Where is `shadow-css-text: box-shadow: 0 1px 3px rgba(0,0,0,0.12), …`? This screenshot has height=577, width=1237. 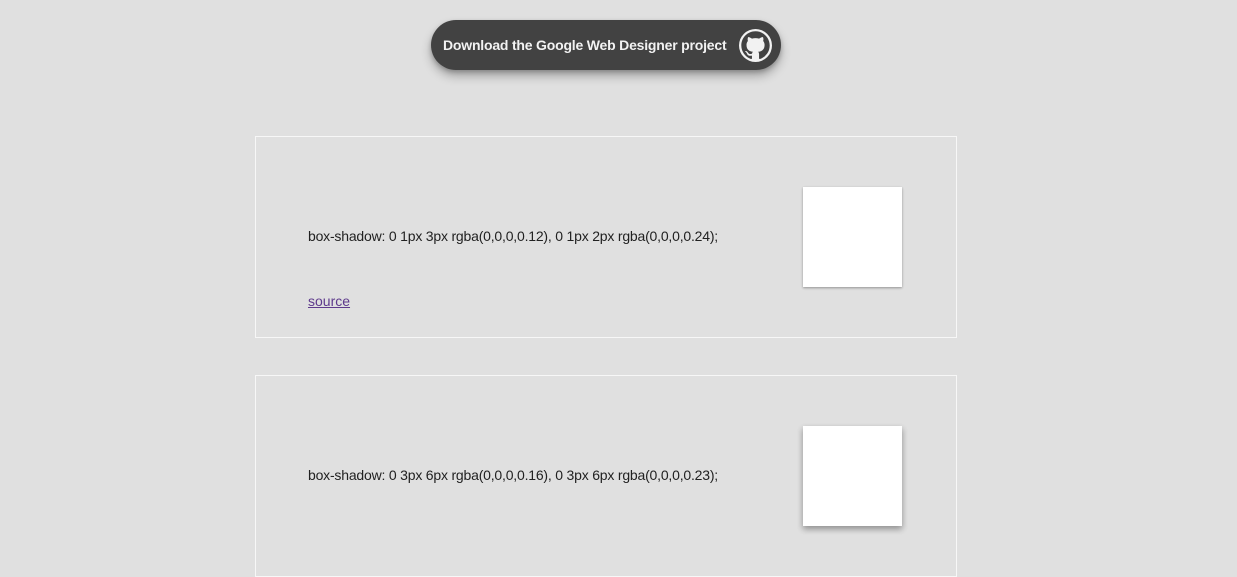 shadow-css-text: box-shadow: 0 1px 3px rgba(0,0,0,0.12), … is located at coordinates (513, 236).